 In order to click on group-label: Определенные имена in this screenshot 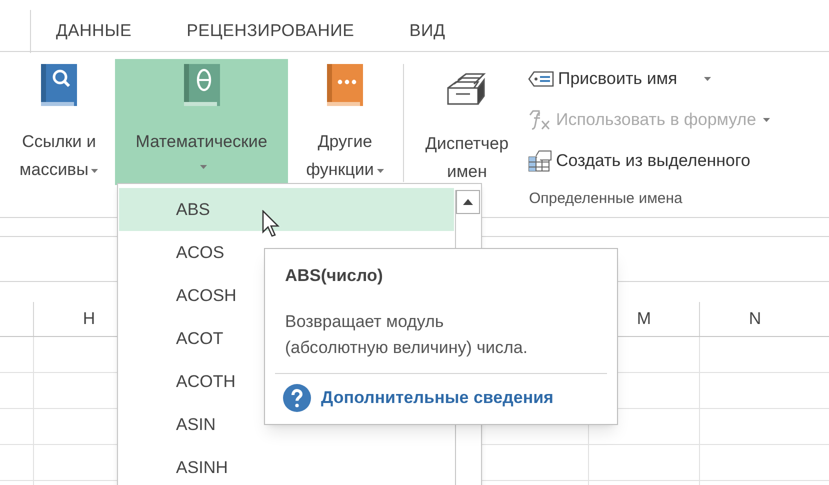, I will do `click(606, 199)`.